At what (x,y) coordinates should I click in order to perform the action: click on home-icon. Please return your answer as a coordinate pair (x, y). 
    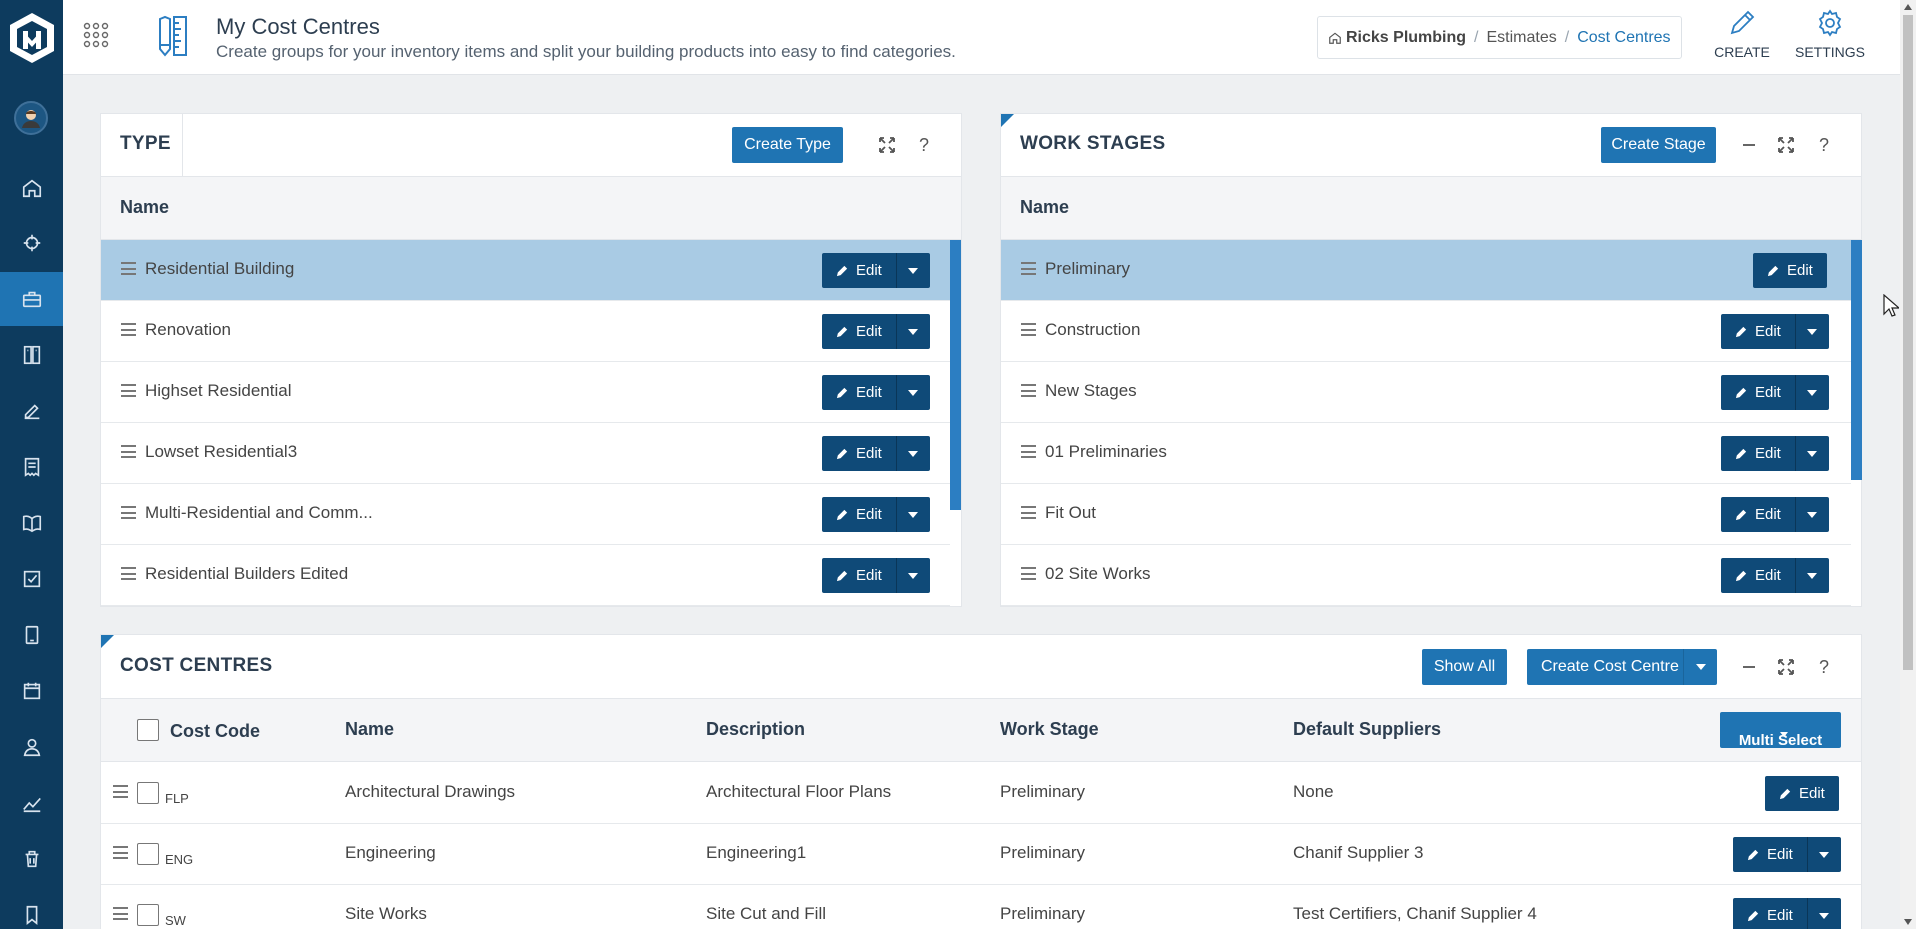
    Looking at the image, I should click on (1335, 38).